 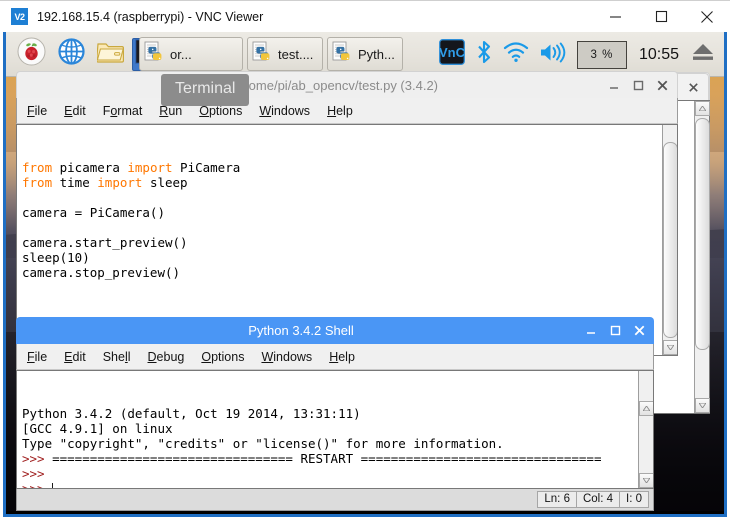 I want to click on vnc-icon: VnC, so click(x=452, y=54).